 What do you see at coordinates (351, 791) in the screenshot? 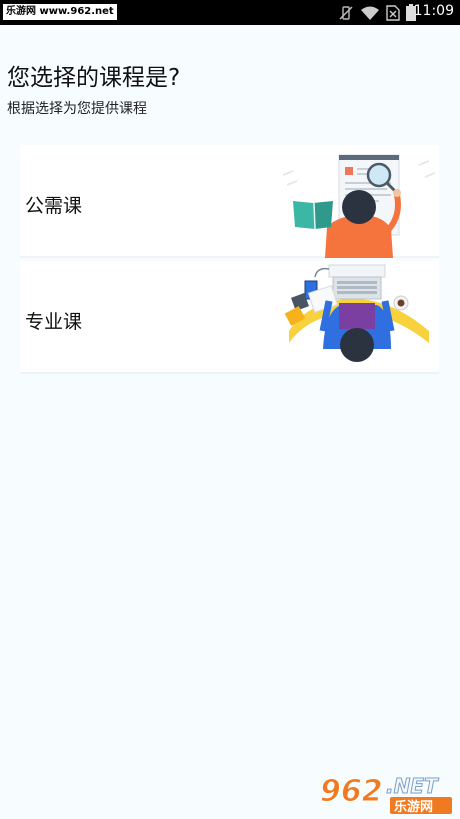
I see `brand-number: 962` at bounding box center [351, 791].